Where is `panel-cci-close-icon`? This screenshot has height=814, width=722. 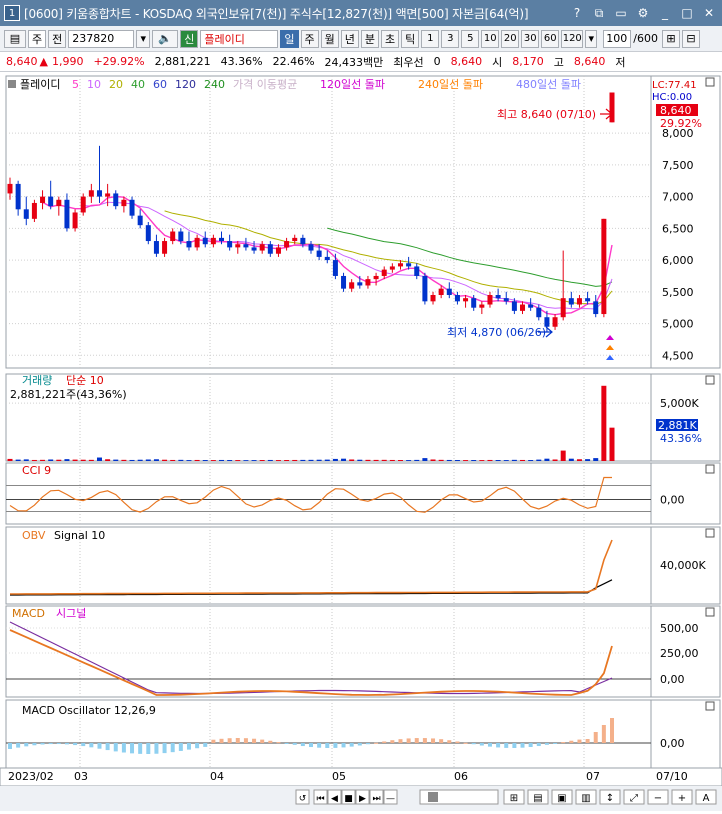
panel-cci-close-icon is located at coordinates (710, 469).